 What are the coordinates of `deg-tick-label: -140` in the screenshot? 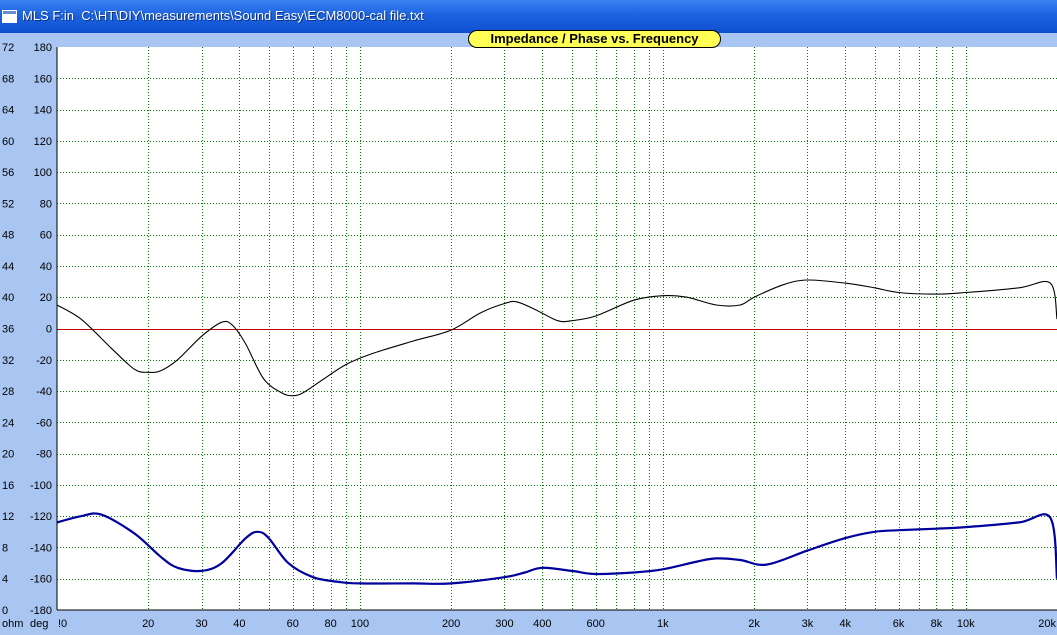 It's located at (41, 548).